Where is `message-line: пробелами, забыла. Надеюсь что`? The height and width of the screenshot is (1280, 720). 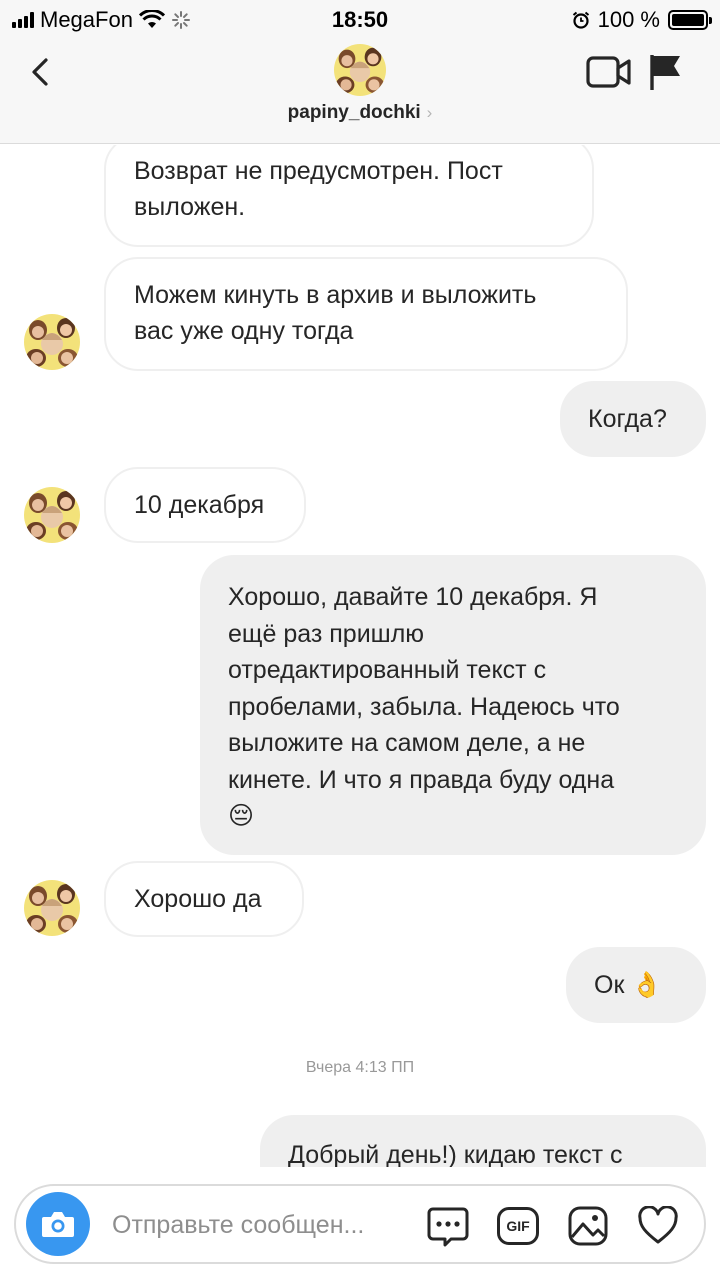
message-line: пробелами, забыла. Надеюсь что is located at coordinates (424, 706).